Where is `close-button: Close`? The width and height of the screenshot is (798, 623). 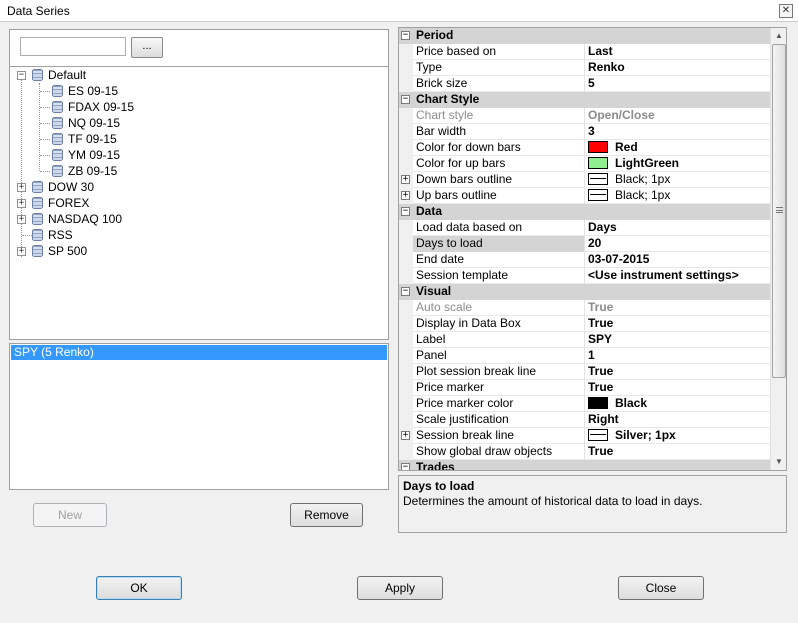
close-button: Close is located at coordinates (661, 588).